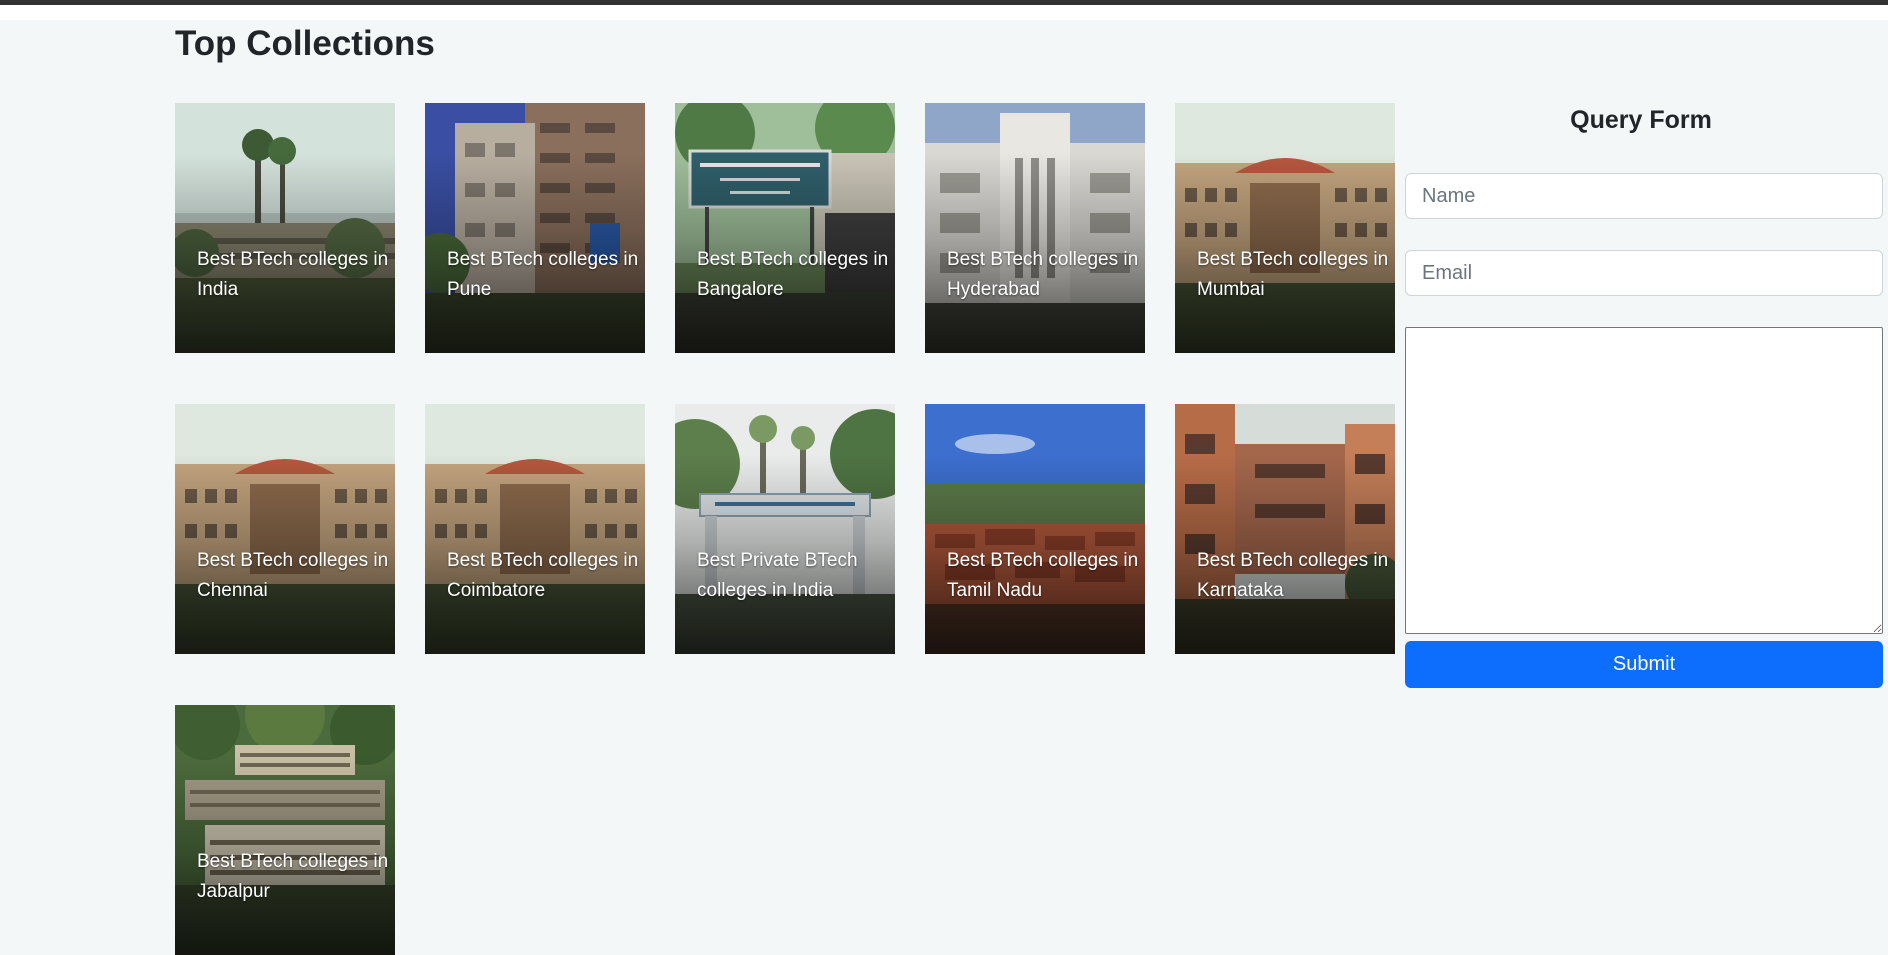  I want to click on collection-card-pune: Best BTech colleges in Pune, so click(535, 228).